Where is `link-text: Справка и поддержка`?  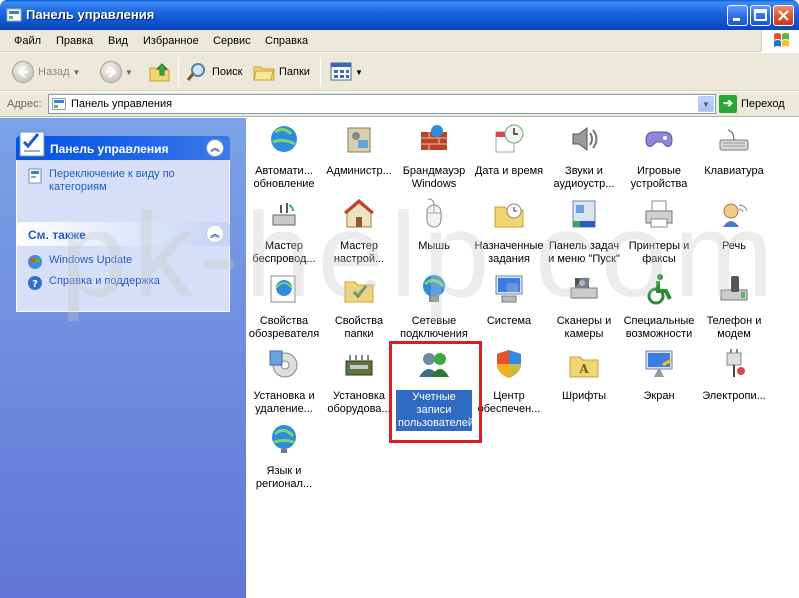 link-text: Справка и поддержка is located at coordinates (104, 281).